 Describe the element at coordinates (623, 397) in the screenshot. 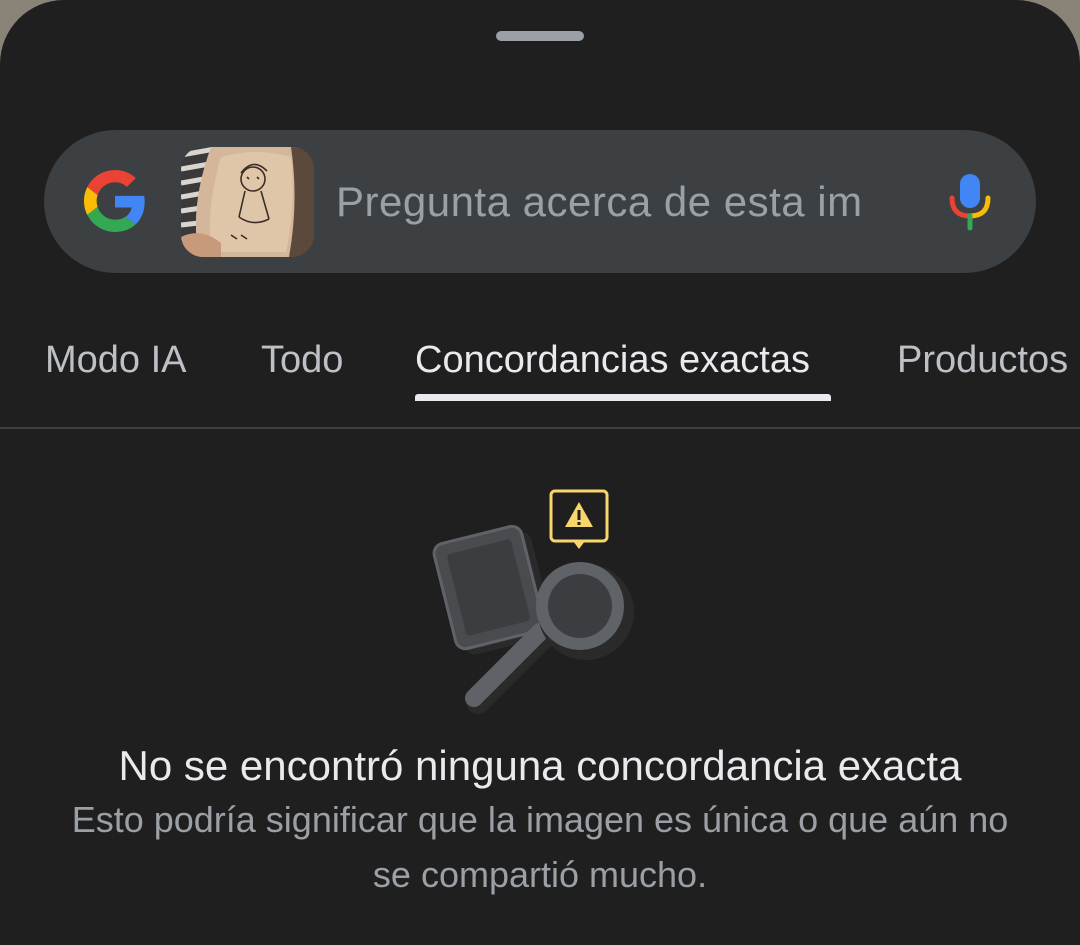

I see `active-tab-indicator` at that location.